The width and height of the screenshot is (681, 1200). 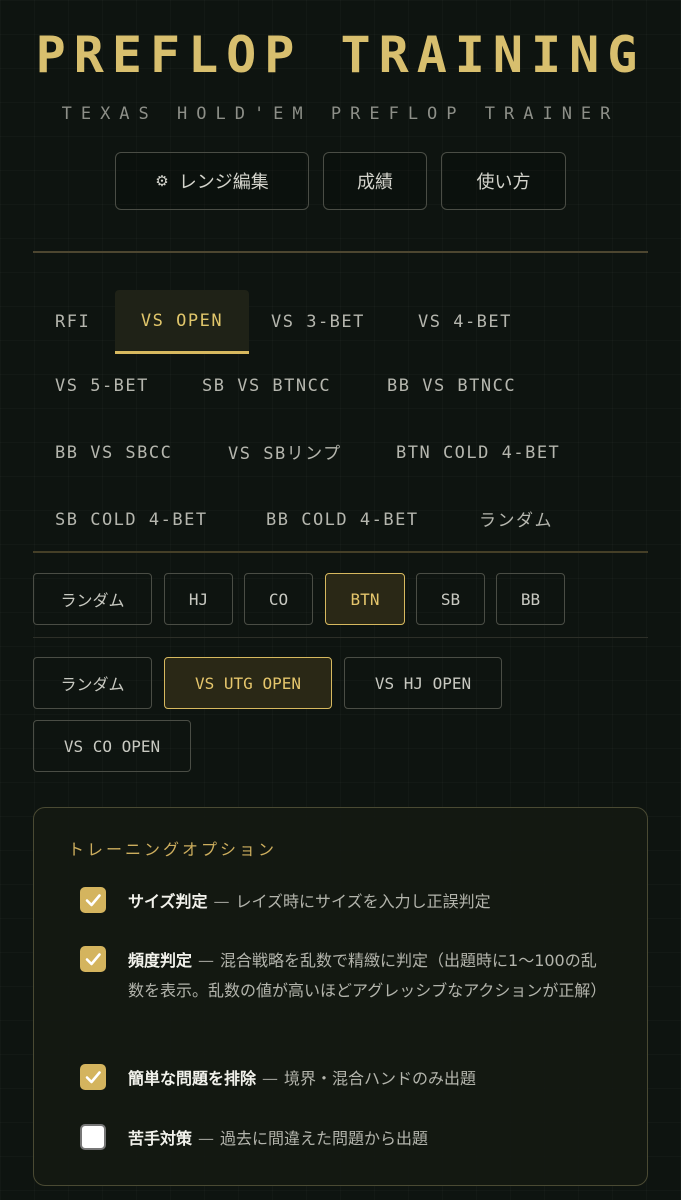 I want to click on exclude-easy-checkbox, so click(x=93, y=1077).